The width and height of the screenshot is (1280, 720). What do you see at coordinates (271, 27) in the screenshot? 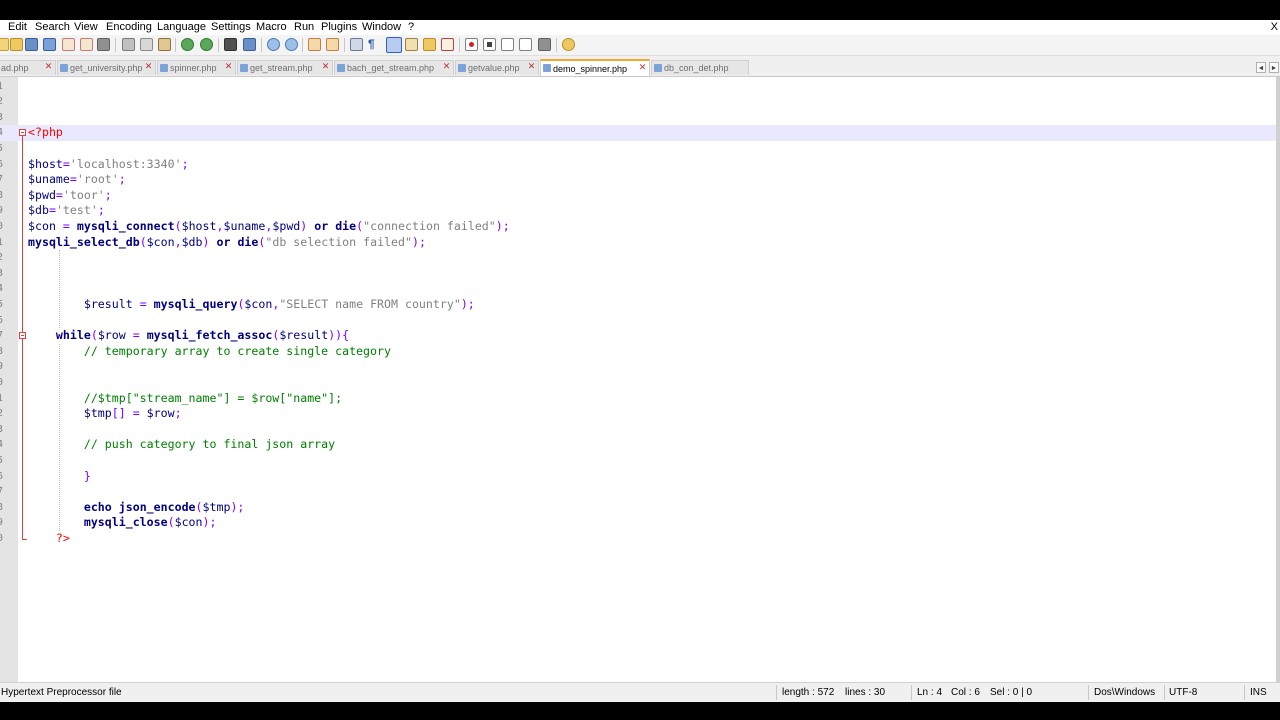
I see `menu-macro: Macro` at bounding box center [271, 27].